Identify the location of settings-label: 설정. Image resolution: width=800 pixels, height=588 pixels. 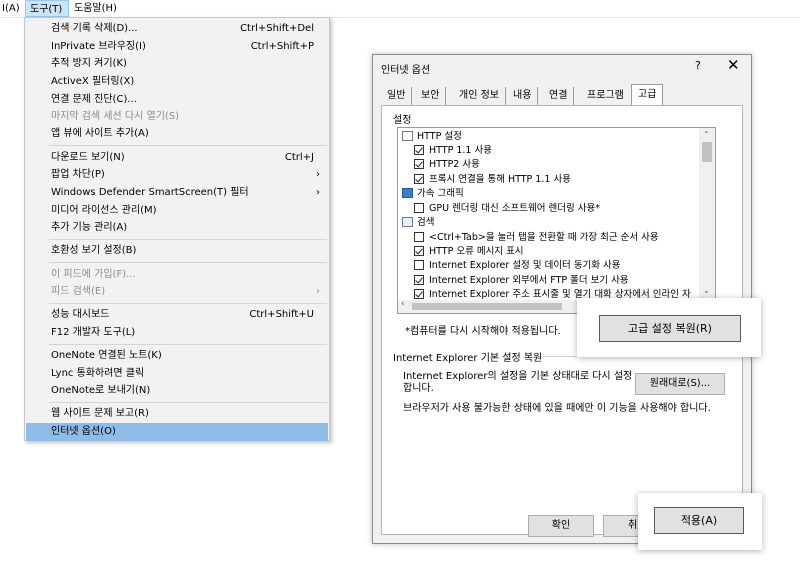
(402, 120).